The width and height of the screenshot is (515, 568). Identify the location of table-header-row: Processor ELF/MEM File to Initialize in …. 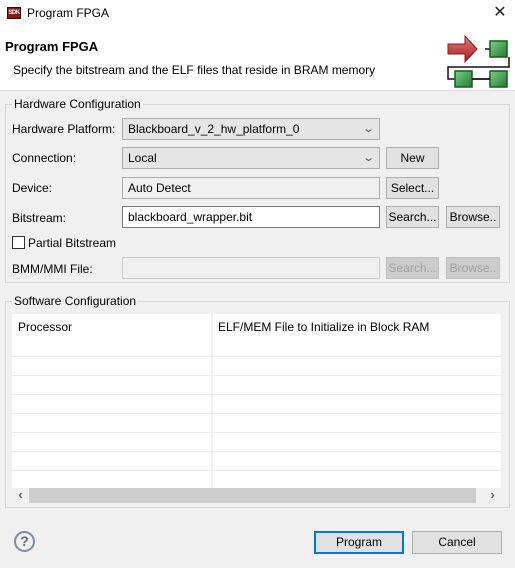
(256, 335).